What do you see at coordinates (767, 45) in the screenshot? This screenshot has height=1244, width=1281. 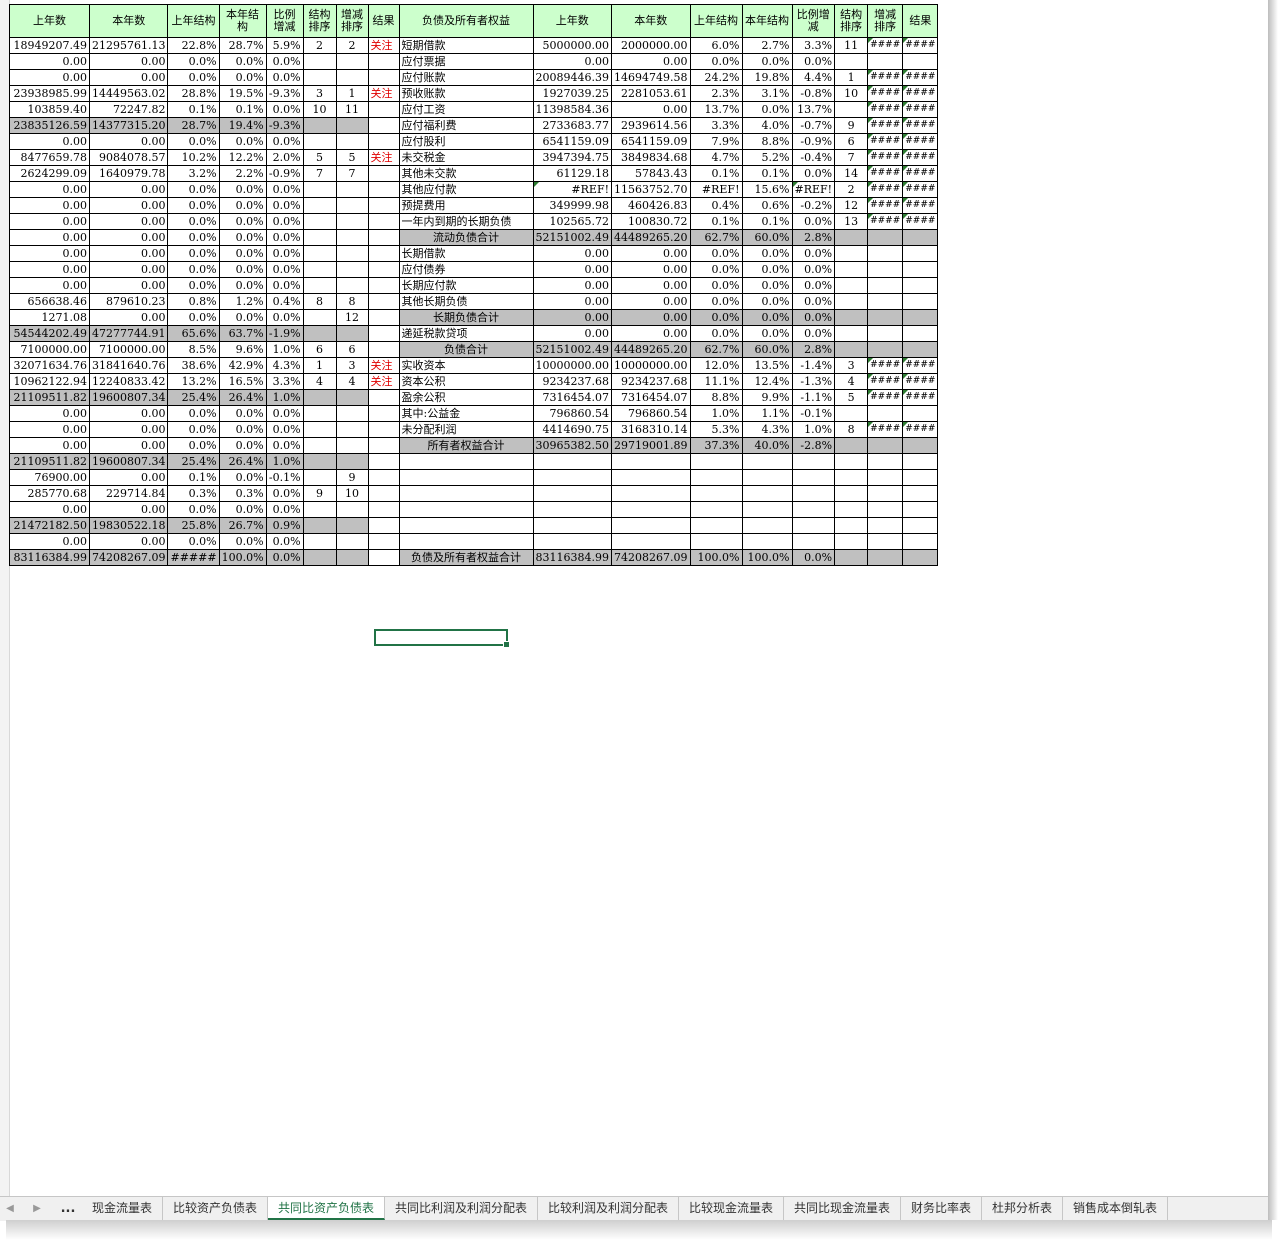 I see `cell: 2.7%` at bounding box center [767, 45].